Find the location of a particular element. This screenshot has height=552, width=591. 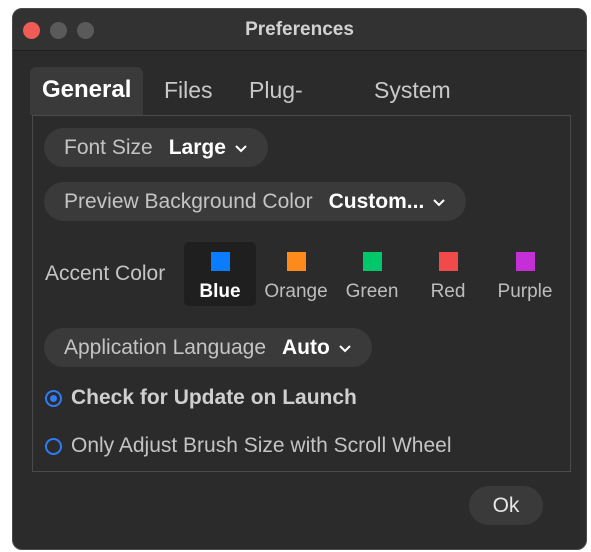

accent-option-label: Green is located at coordinates (372, 291).